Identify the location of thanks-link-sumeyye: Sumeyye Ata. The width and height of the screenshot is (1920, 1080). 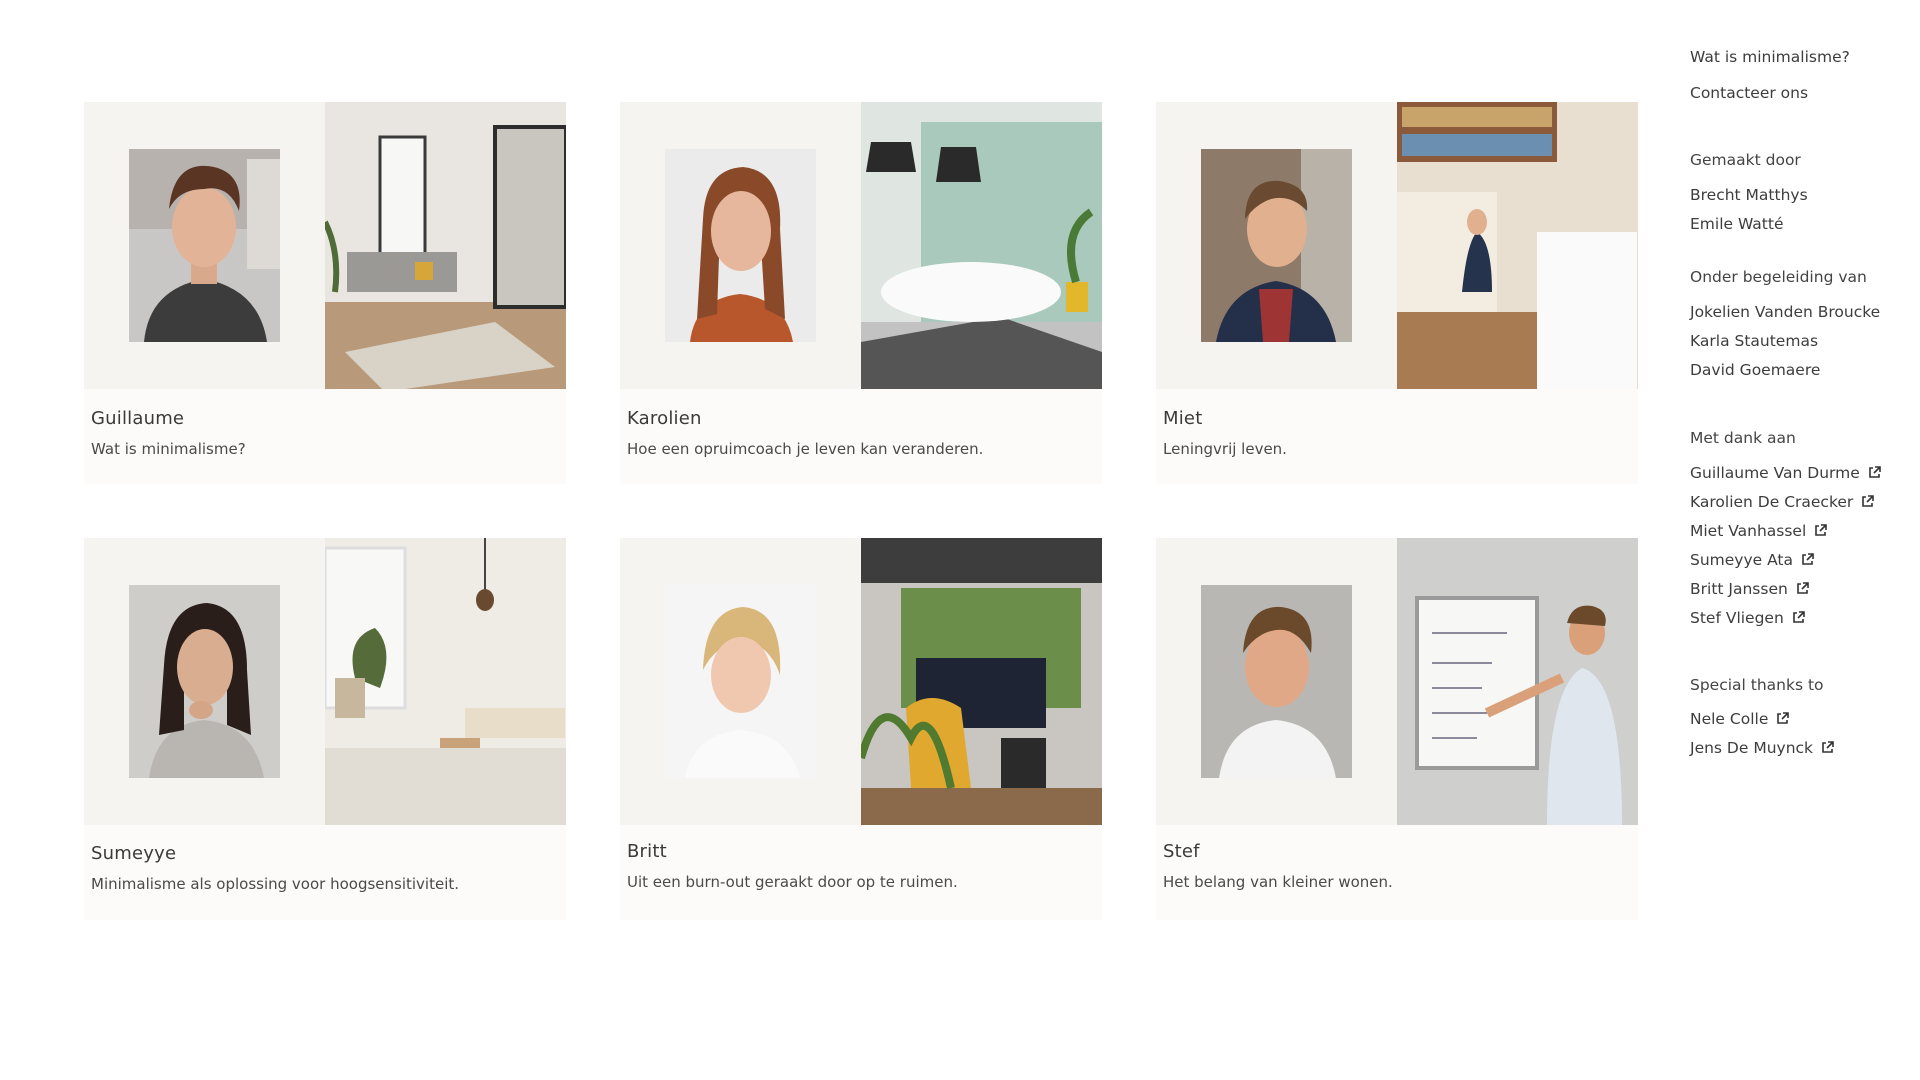
(1752, 560).